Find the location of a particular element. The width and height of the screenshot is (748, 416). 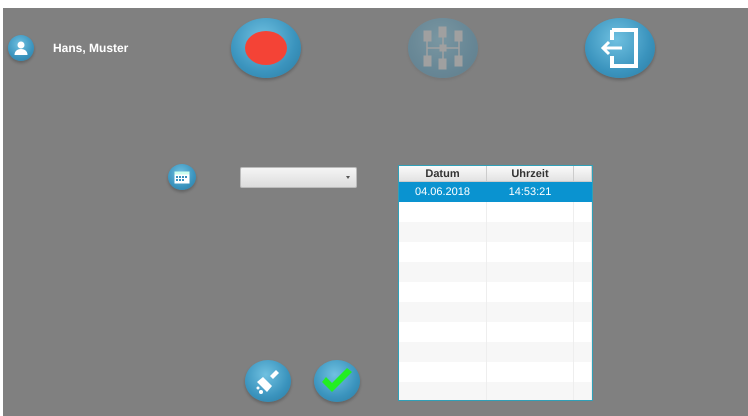

clear-button is located at coordinates (268, 381).